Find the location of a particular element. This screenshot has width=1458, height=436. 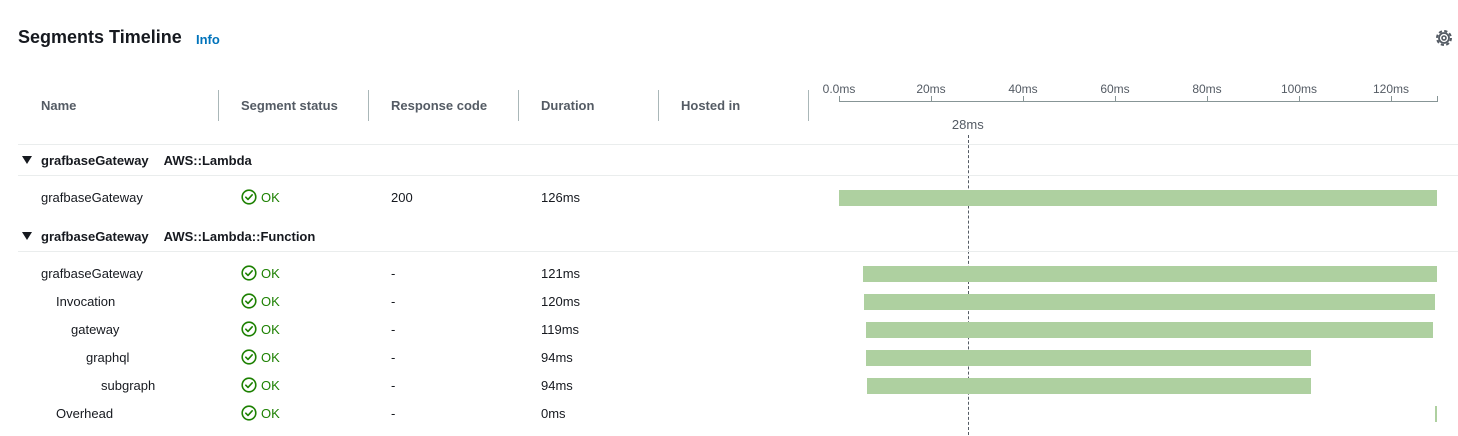

header-divider is located at coordinates (738, 144).